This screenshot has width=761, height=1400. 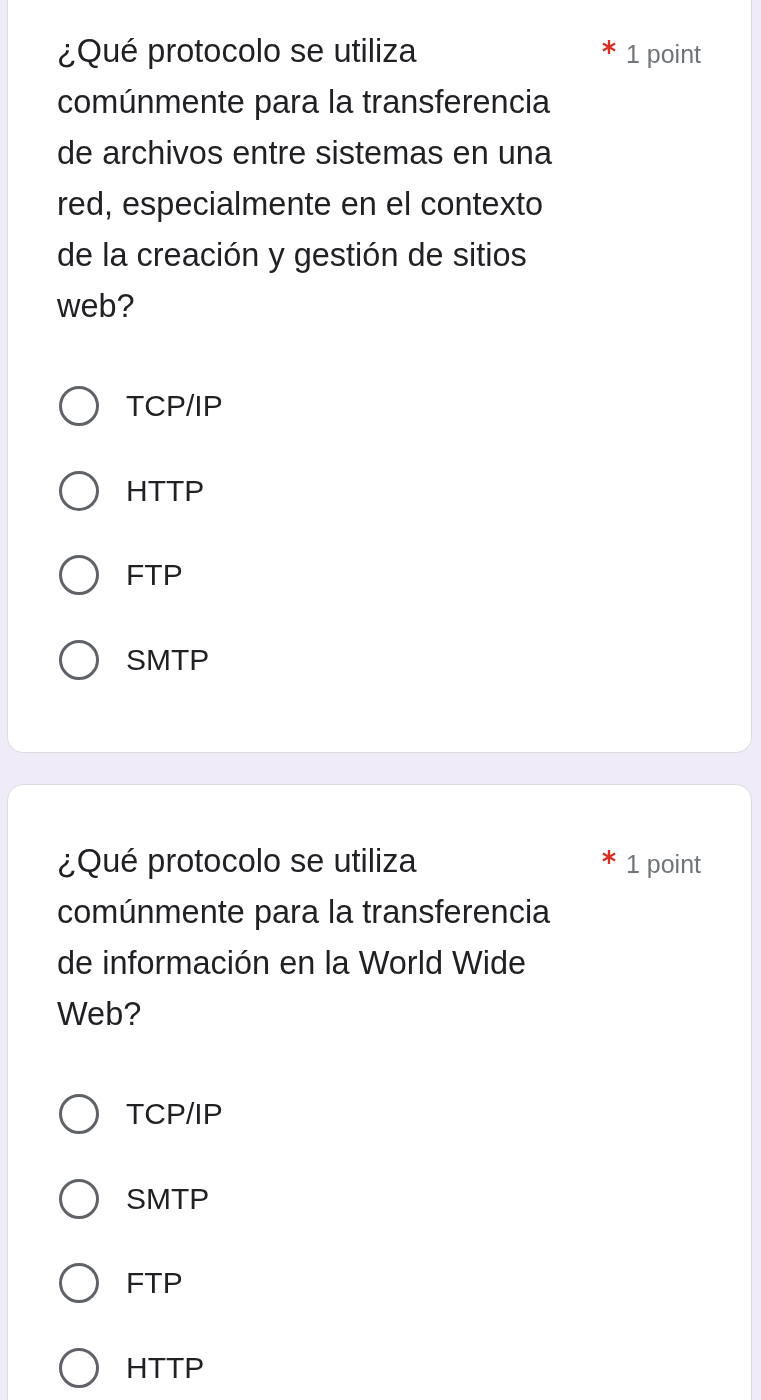 What do you see at coordinates (304, 938) in the screenshot?
I see `question-title: ¿Qué protocolo se utiliza comúnmente para la transferencia de información en la World Wide Web?` at bounding box center [304, 938].